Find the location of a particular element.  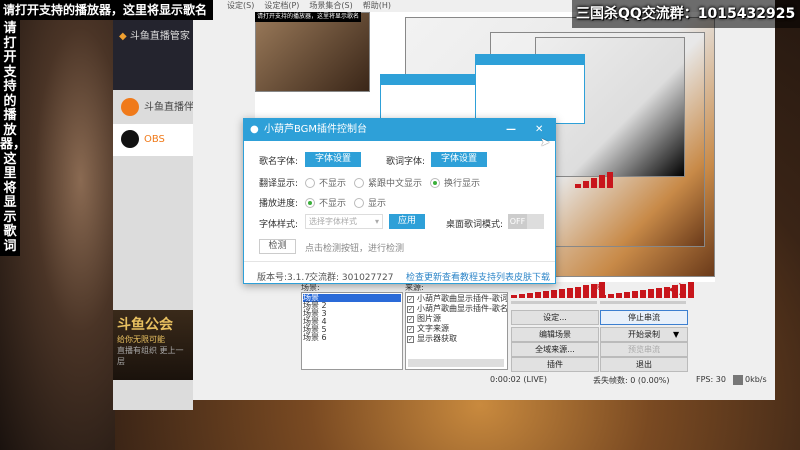

douyu-item-companion: 斗鱼直播伴侣 is located at coordinates (153, 108).